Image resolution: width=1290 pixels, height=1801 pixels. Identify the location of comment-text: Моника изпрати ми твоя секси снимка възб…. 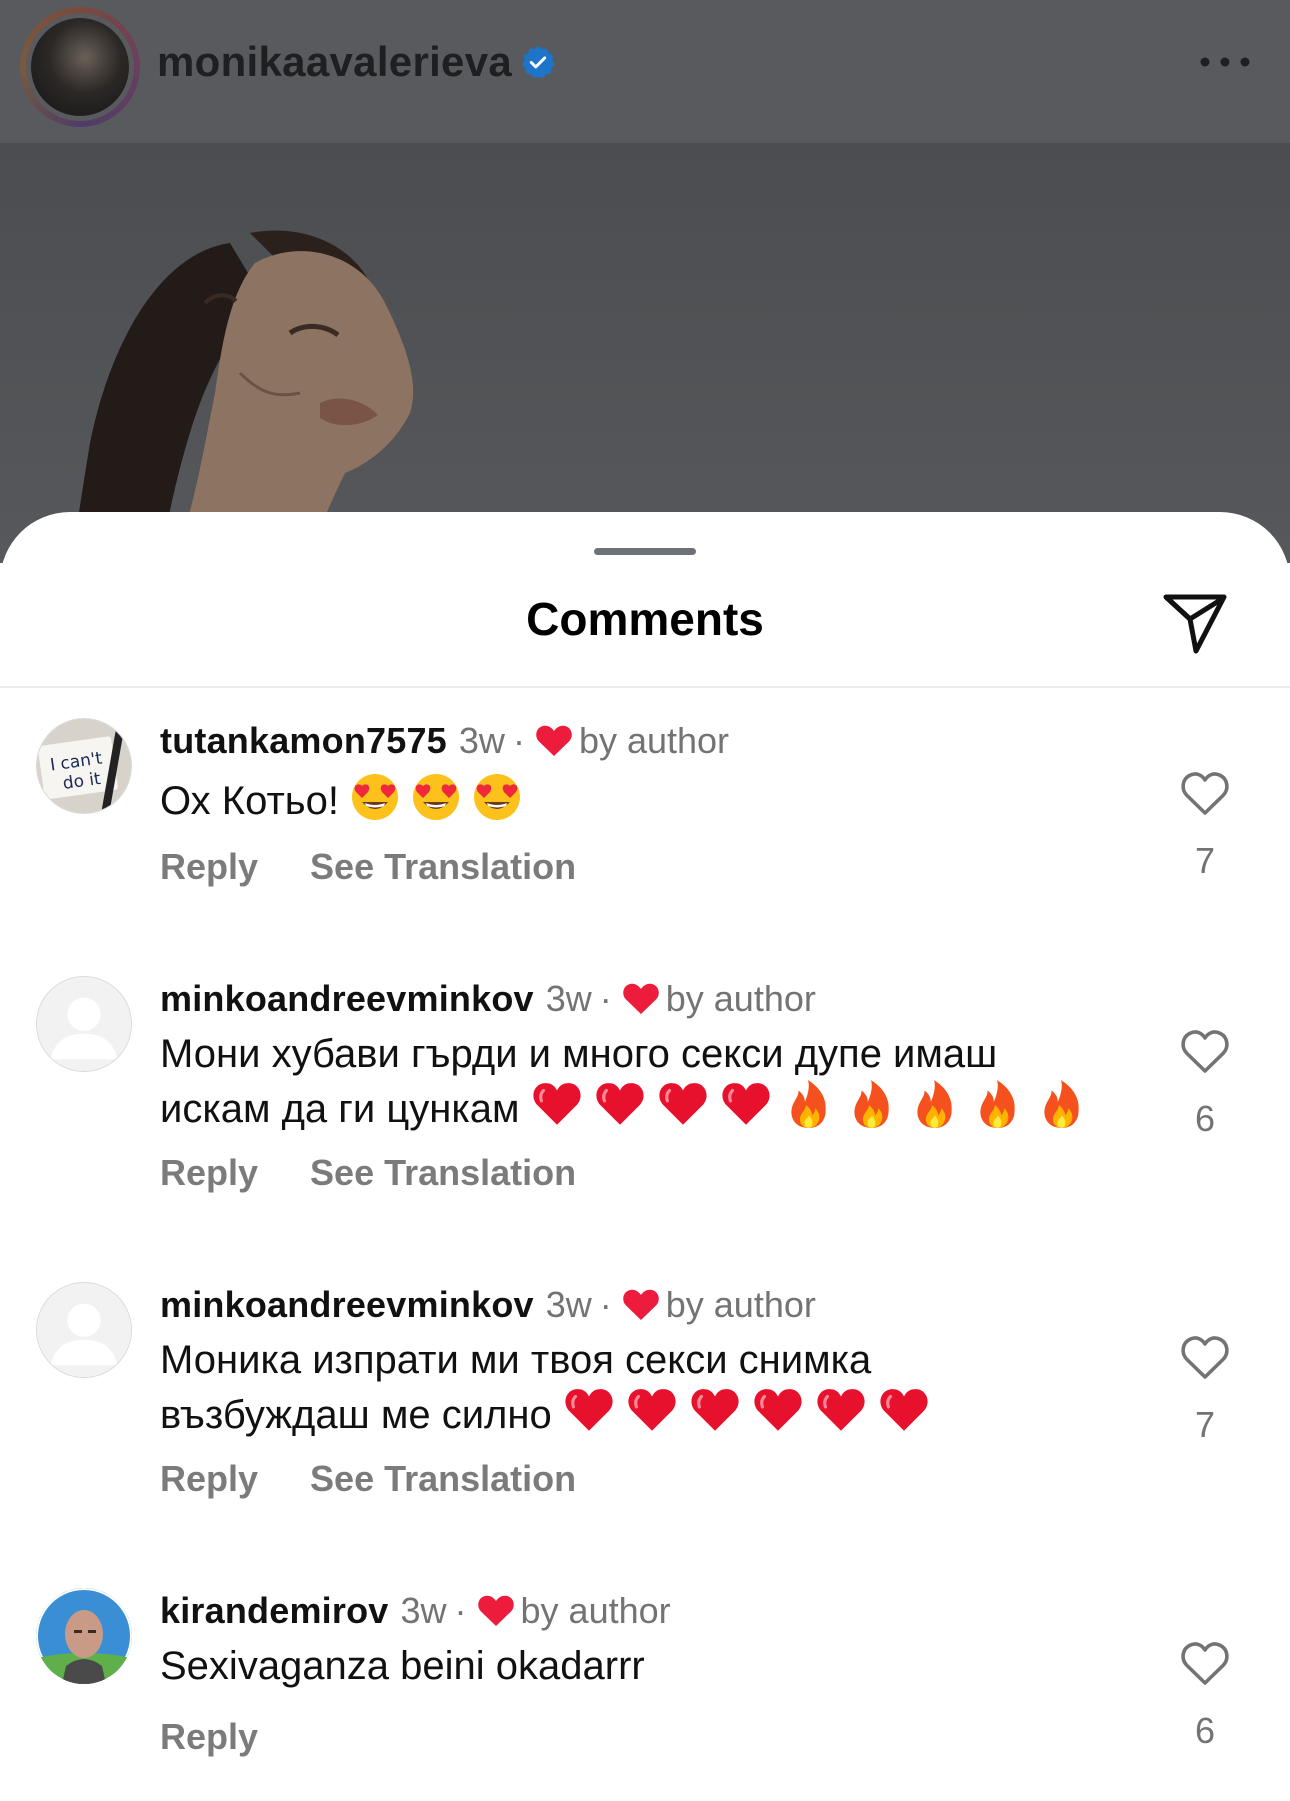
(640, 1387).